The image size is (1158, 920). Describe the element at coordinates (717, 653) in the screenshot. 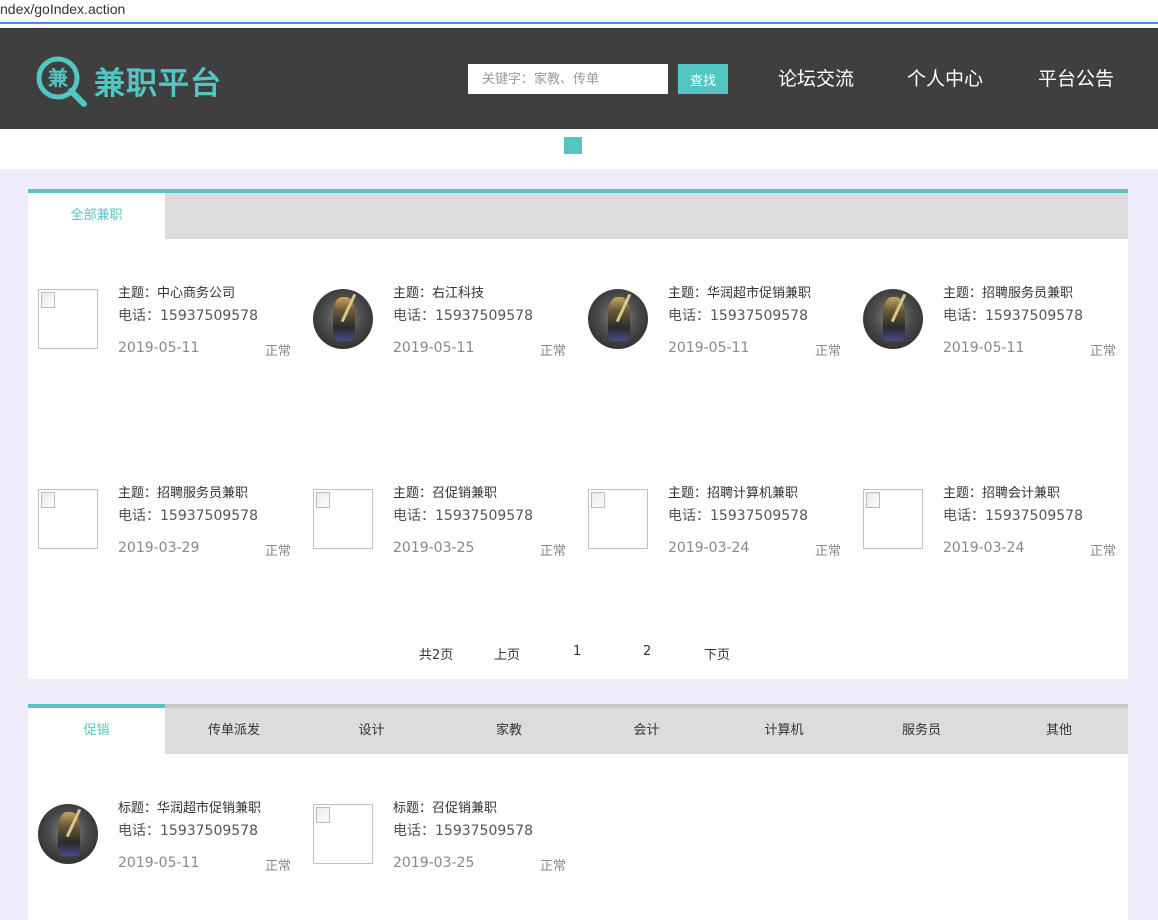

I see `page-next: 下页` at that location.